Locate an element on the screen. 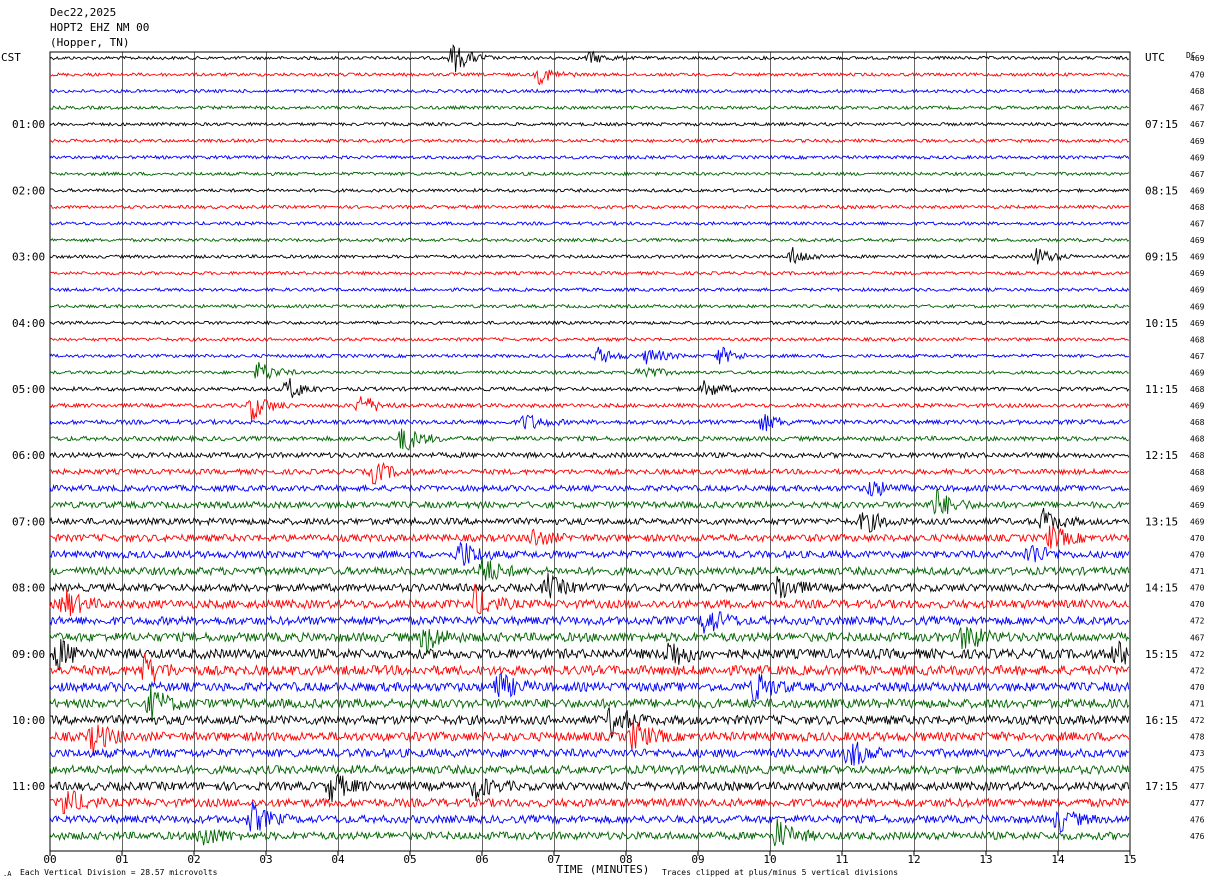 The width and height of the screenshot is (1210, 886). left-time-label: 04:00 is located at coordinates (28, 323).